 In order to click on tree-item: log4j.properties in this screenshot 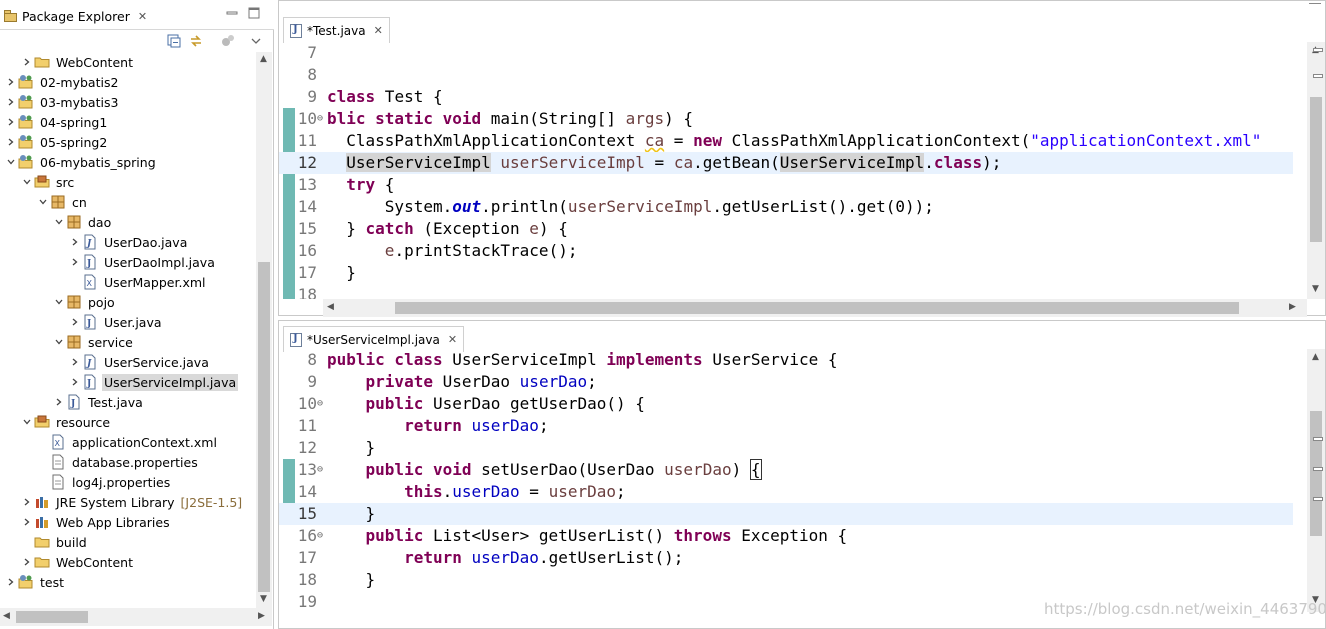, I will do `click(104, 482)`.